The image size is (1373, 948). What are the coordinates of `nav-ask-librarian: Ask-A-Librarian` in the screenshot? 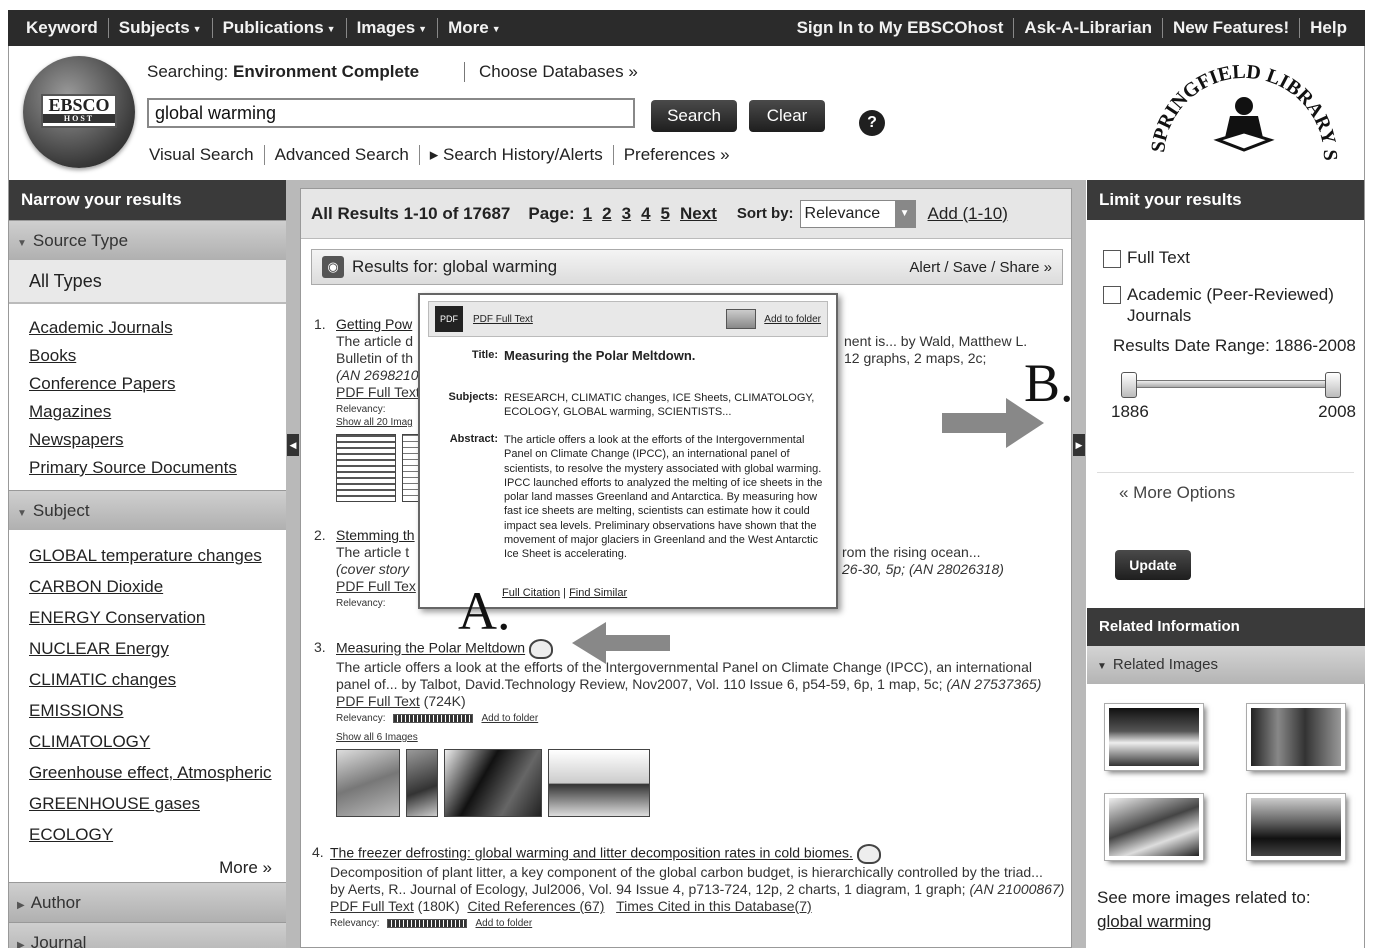 It's located at (1088, 28).